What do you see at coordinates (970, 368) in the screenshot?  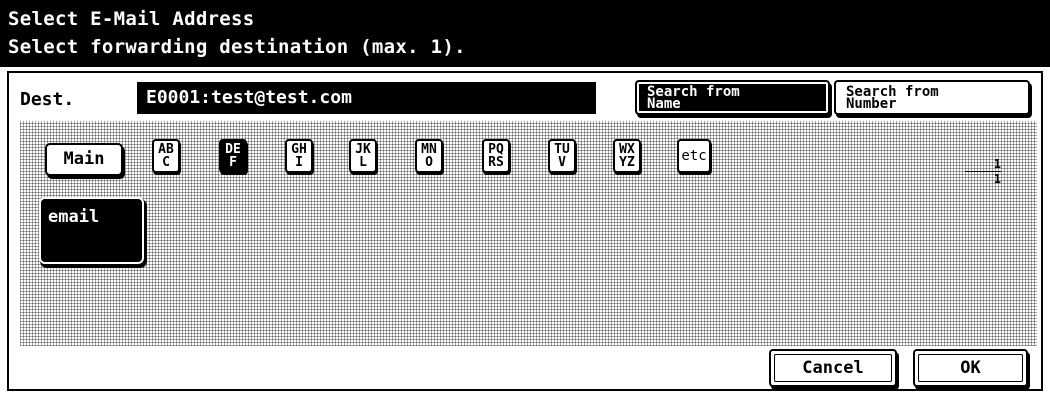 I see `ok-button: OK` at bounding box center [970, 368].